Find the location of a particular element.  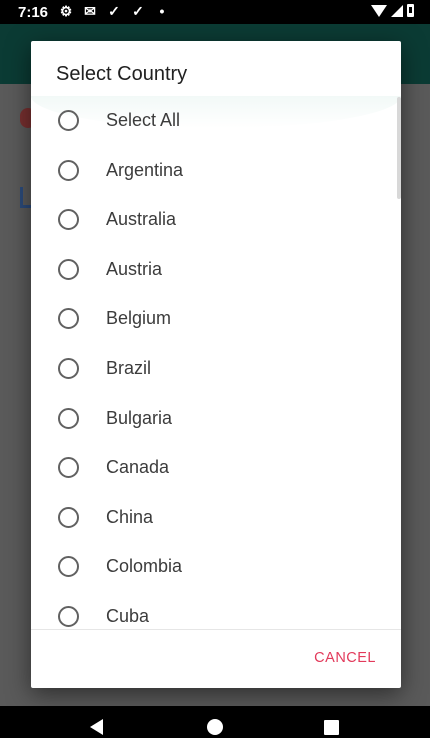

country-option: Brazil is located at coordinates (216, 369).